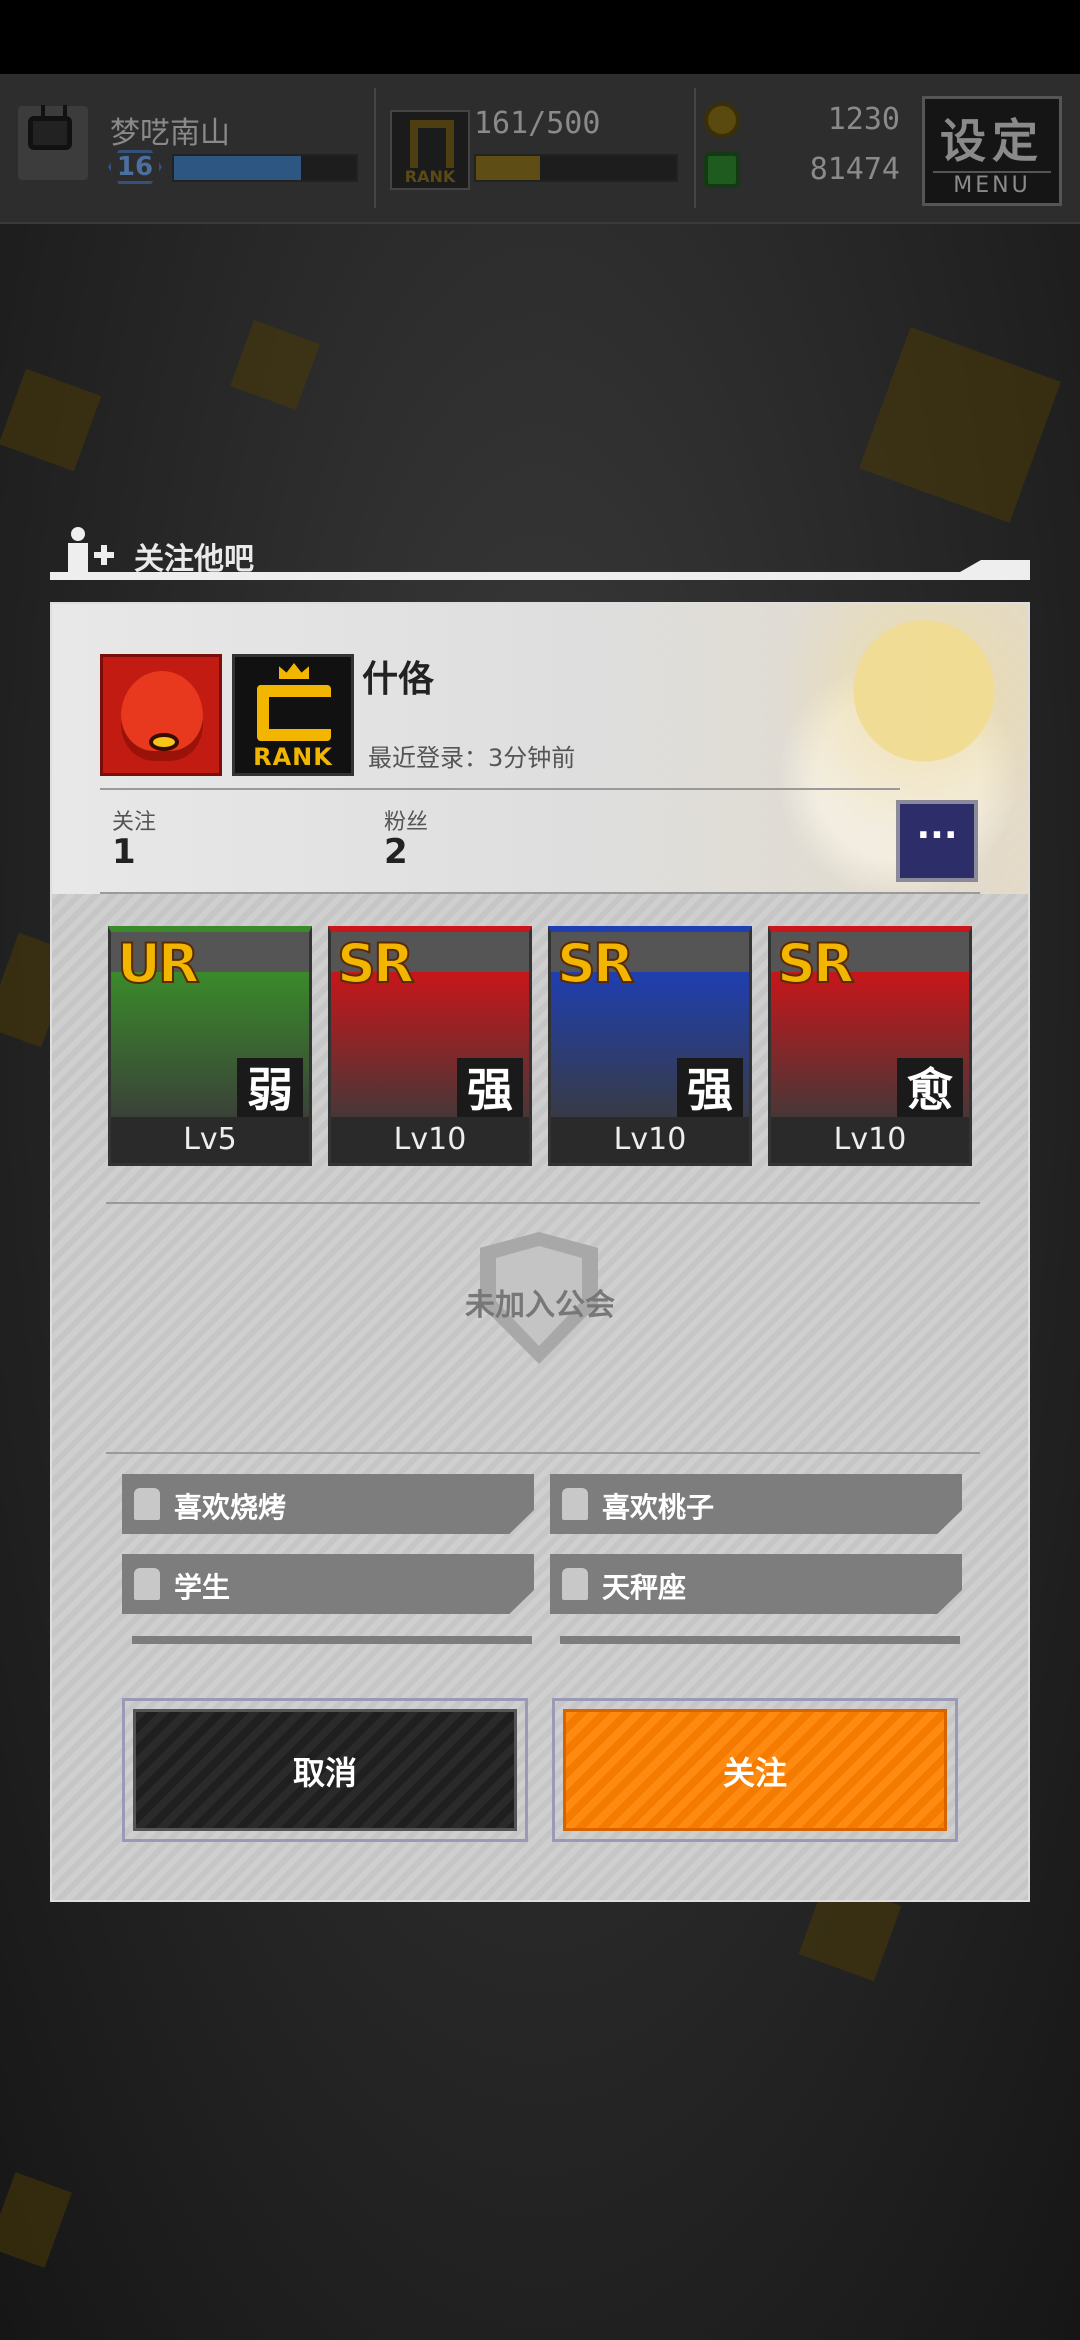  What do you see at coordinates (854, 169) in the screenshot?
I see `gem-amount: 81474` at bounding box center [854, 169].